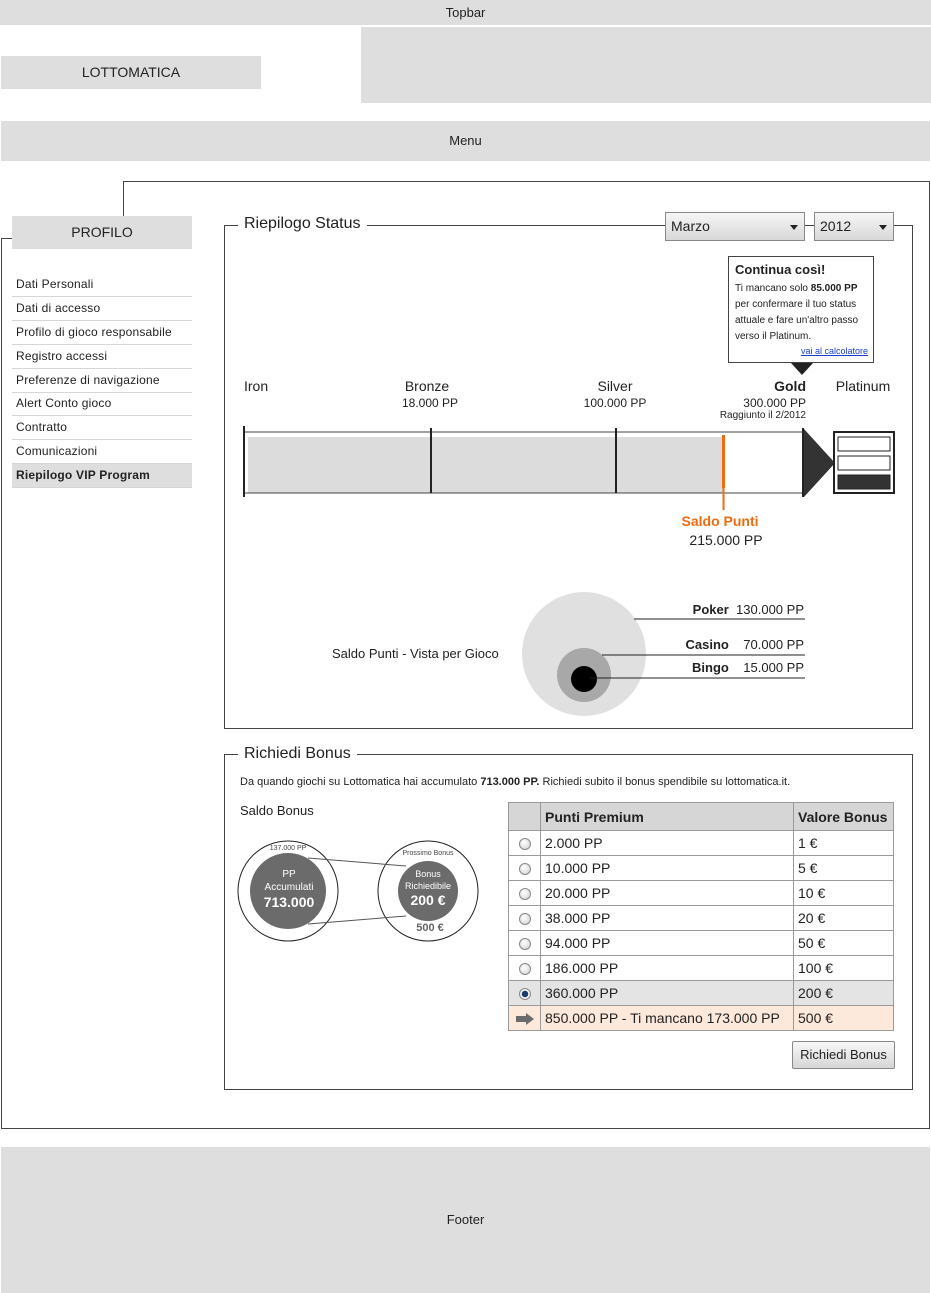 This screenshot has width=931, height=1293. What do you see at coordinates (524, 816) in the screenshot?
I see `header-radio-col` at bounding box center [524, 816].